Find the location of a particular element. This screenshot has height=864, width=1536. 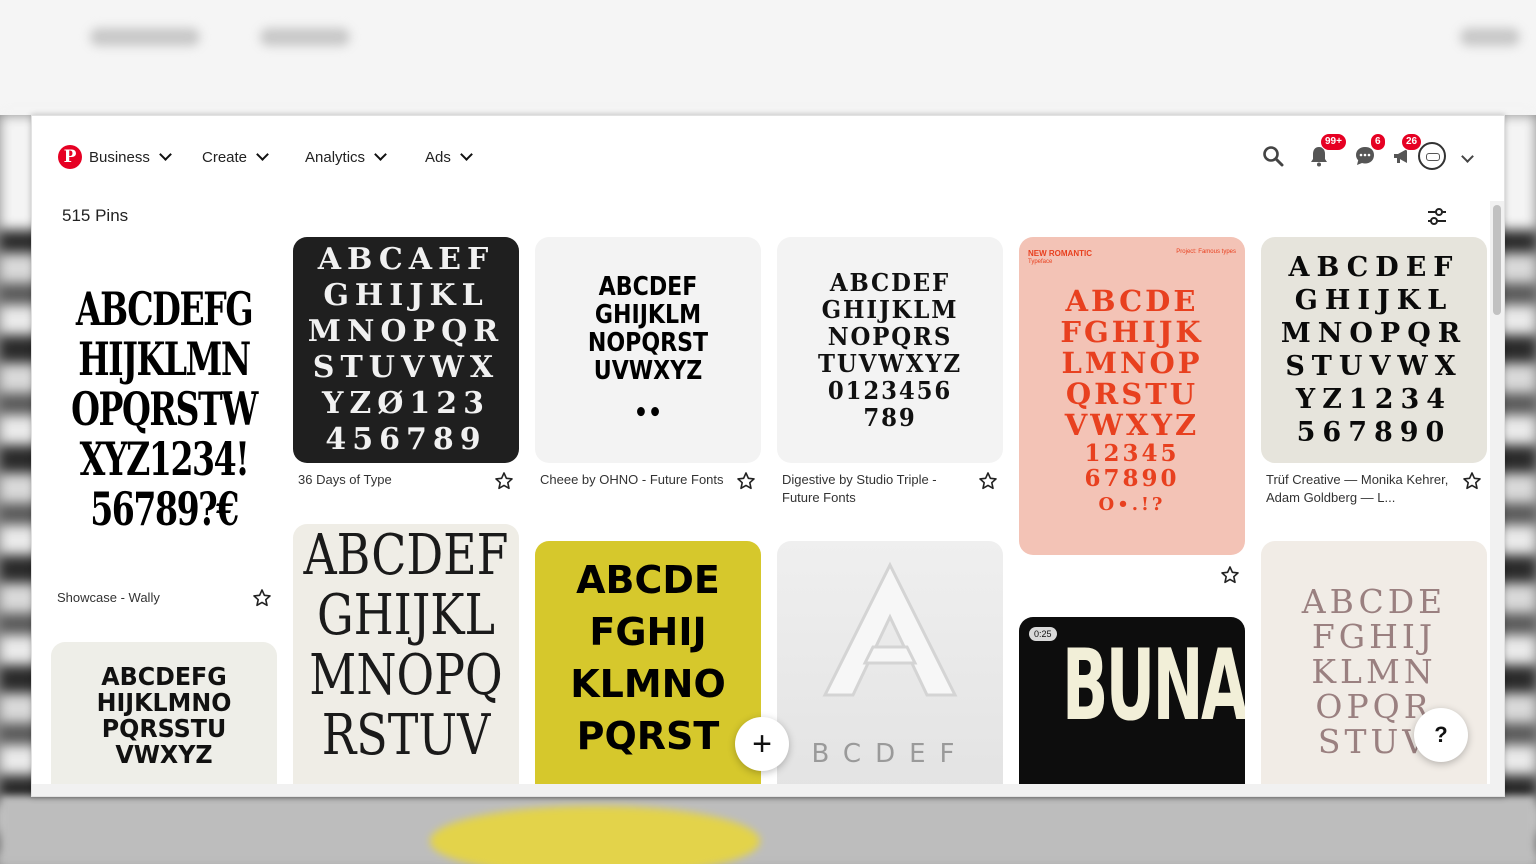

messages-badge: 6 is located at coordinates (1378, 142).